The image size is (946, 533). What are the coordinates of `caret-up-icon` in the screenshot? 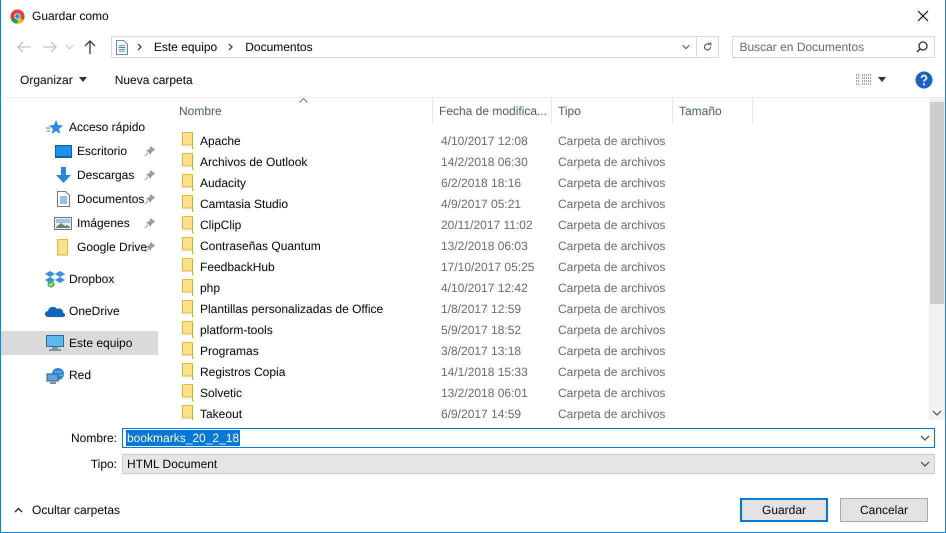 It's located at (18, 510).